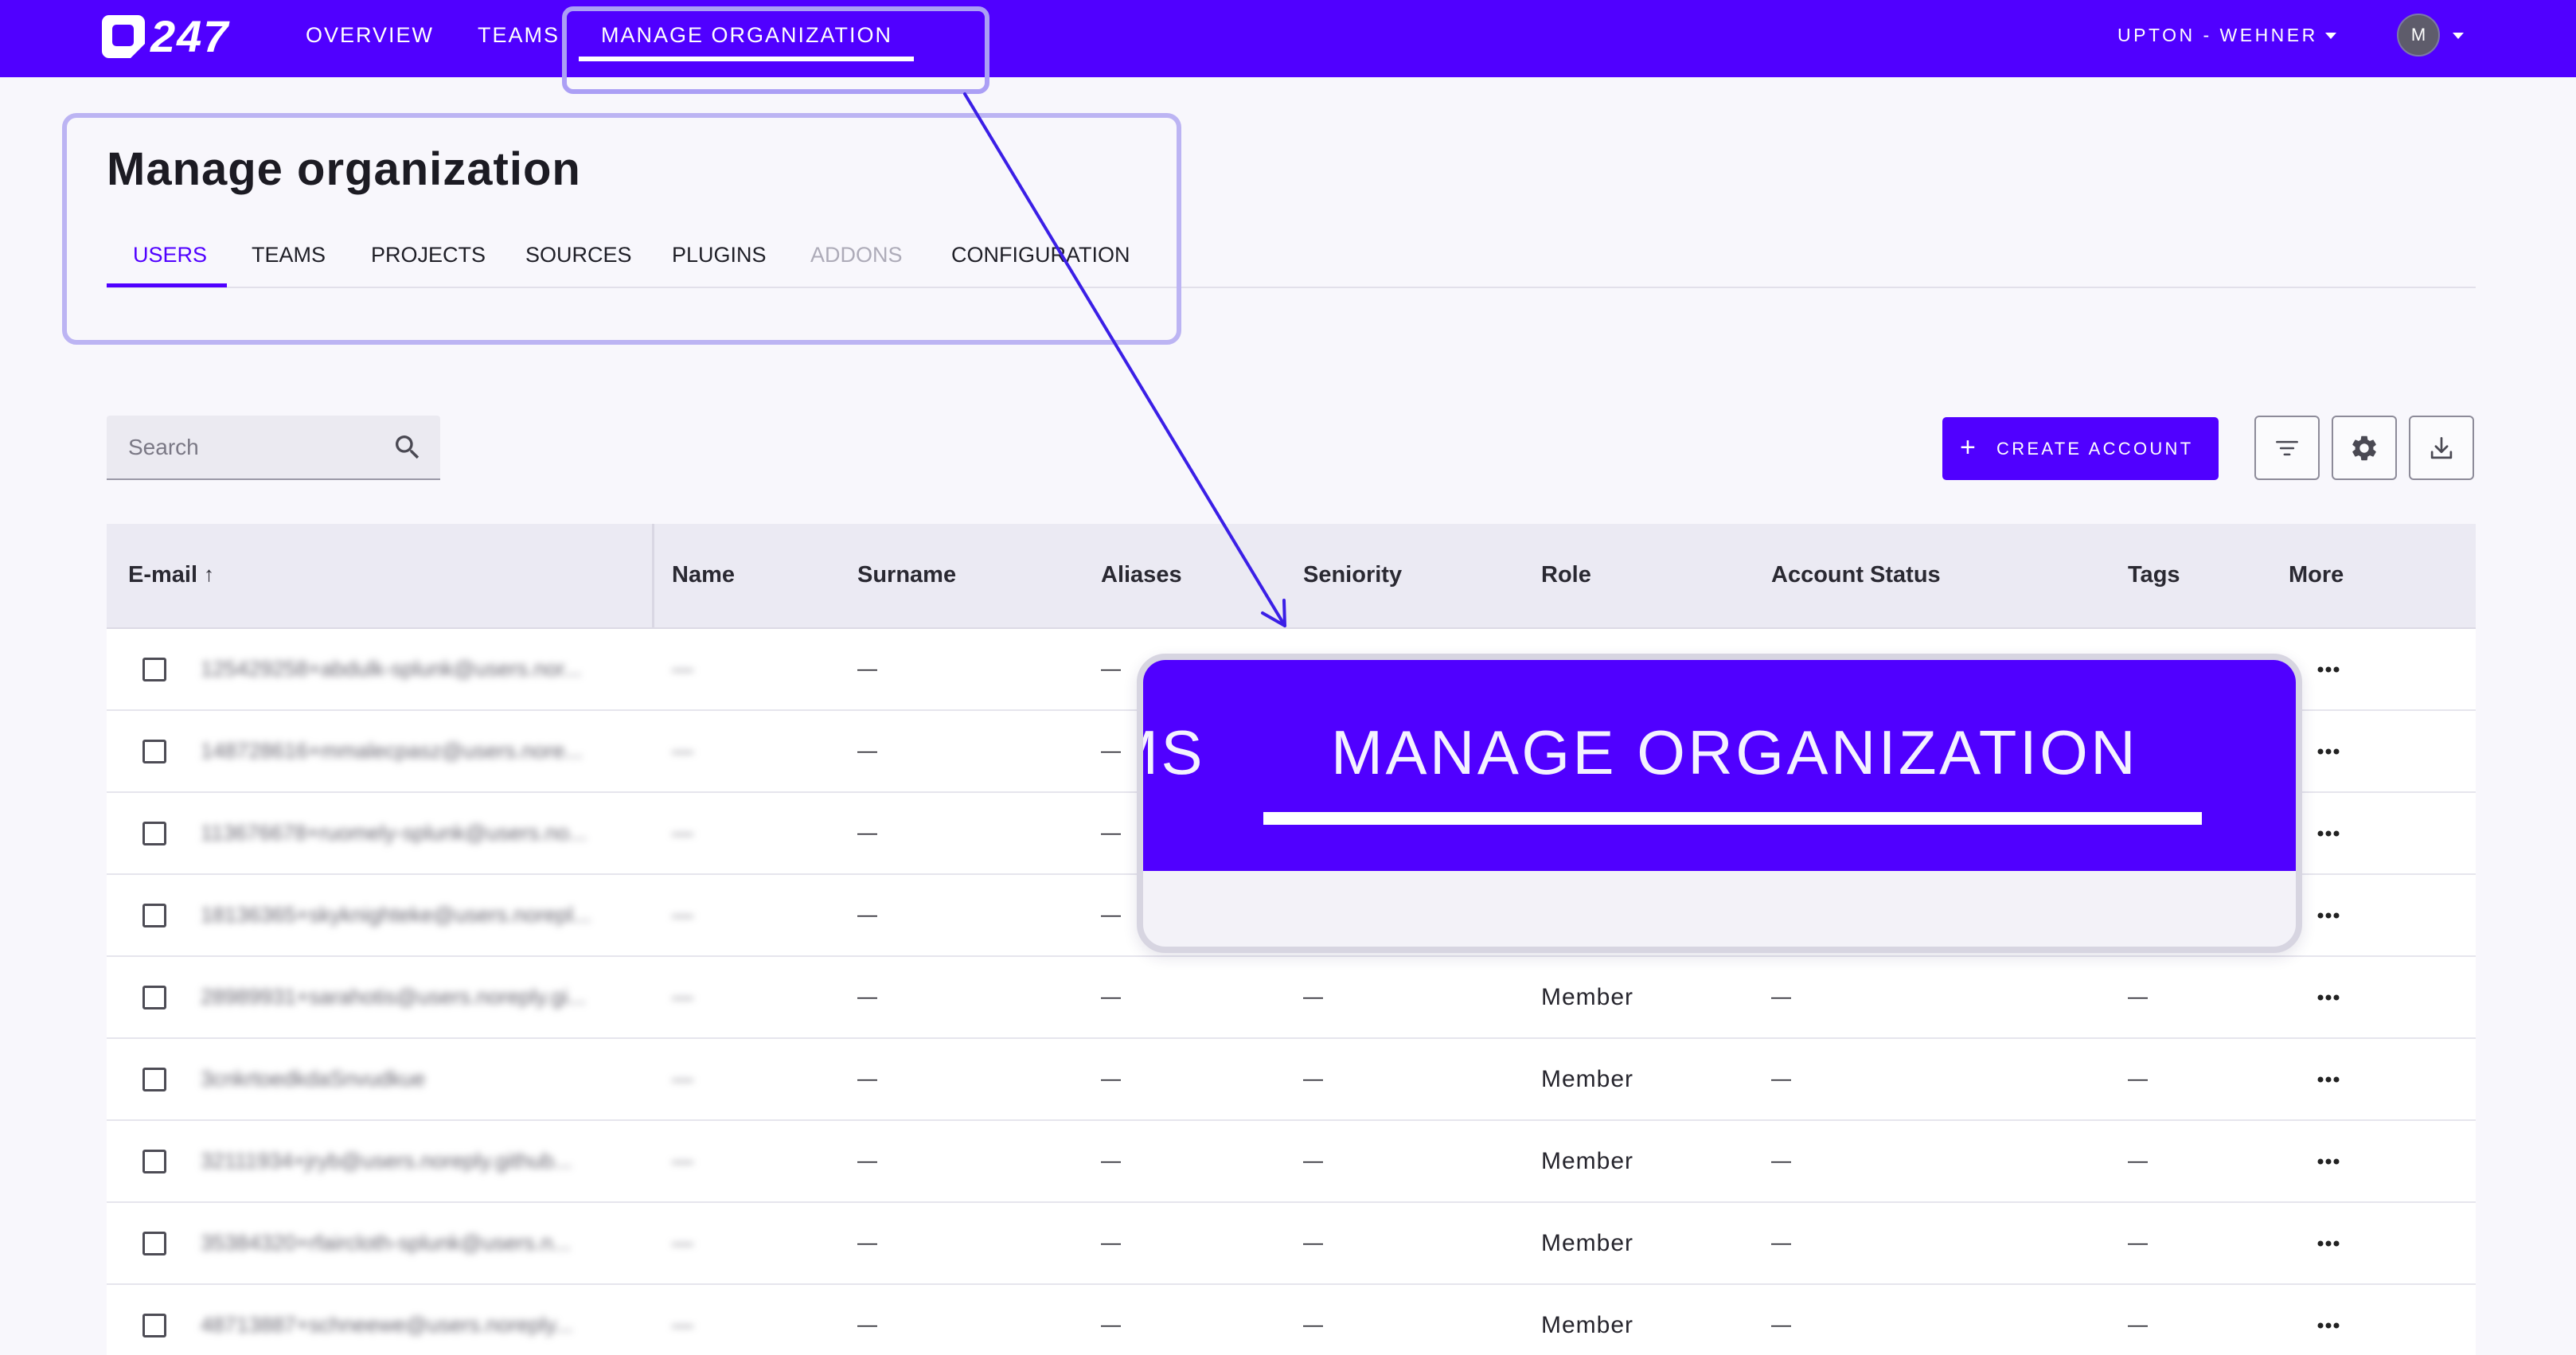 The image size is (2576, 1355). What do you see at coordinates (170, 255) in the screenshot?
I see `tab-users: USERS` at bounding box center [170, 255].